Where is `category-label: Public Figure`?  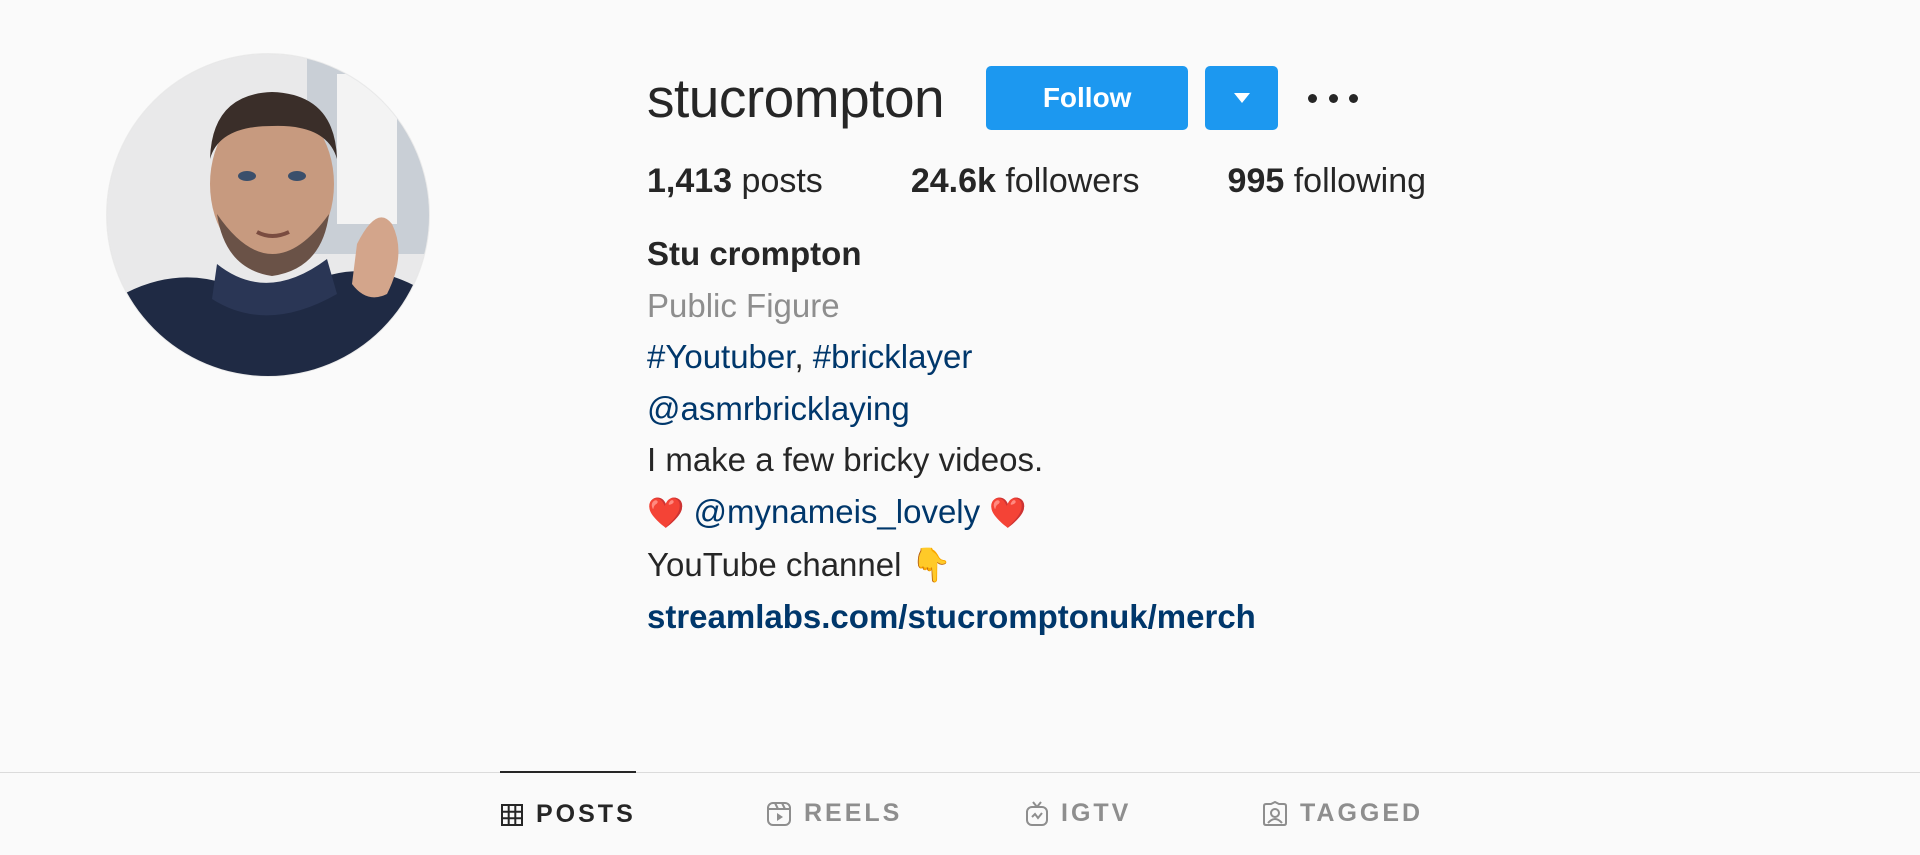
category-label: Public Figure is located at coordinates (743, 305).